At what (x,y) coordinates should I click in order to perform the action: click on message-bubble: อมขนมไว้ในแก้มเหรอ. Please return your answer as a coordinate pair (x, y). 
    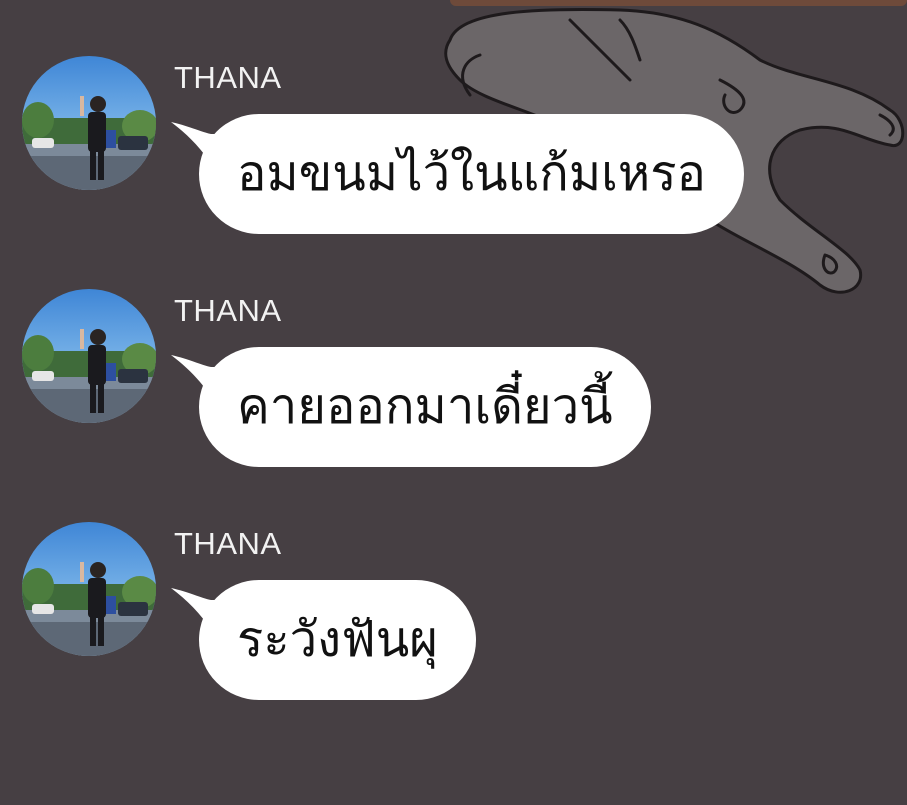
    Looking at the image, I should click on (457, 174).